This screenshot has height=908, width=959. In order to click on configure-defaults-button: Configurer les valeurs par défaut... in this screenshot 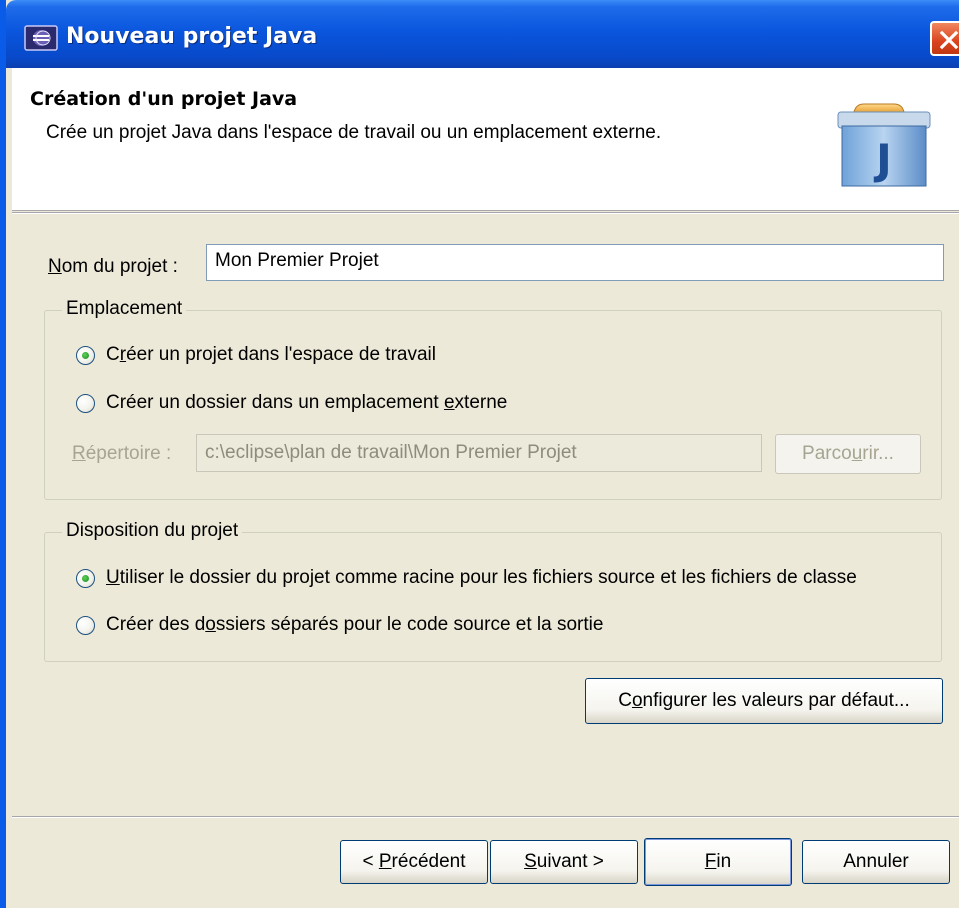, I will do `click(764, 701)`.